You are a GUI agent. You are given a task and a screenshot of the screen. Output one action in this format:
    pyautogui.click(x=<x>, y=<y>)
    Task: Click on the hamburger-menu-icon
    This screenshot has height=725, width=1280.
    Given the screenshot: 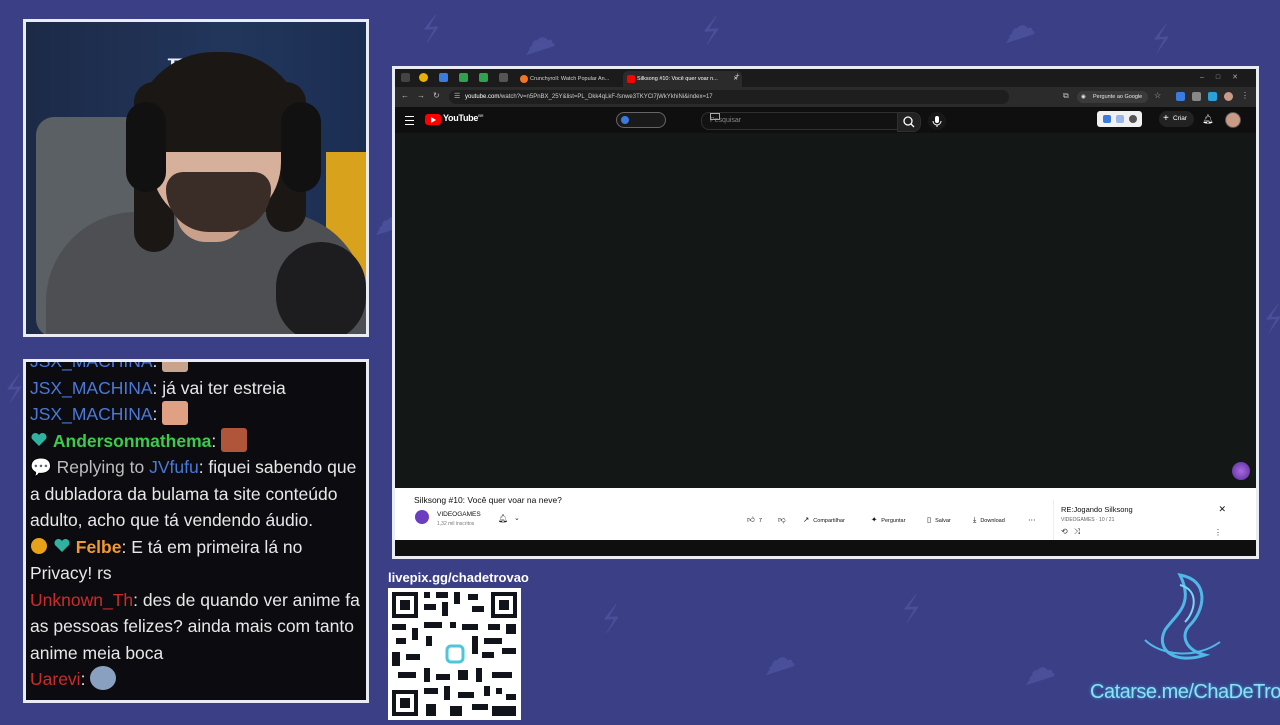 What is the action you would take?
    pyautogui.click(x=409, y=120)
    